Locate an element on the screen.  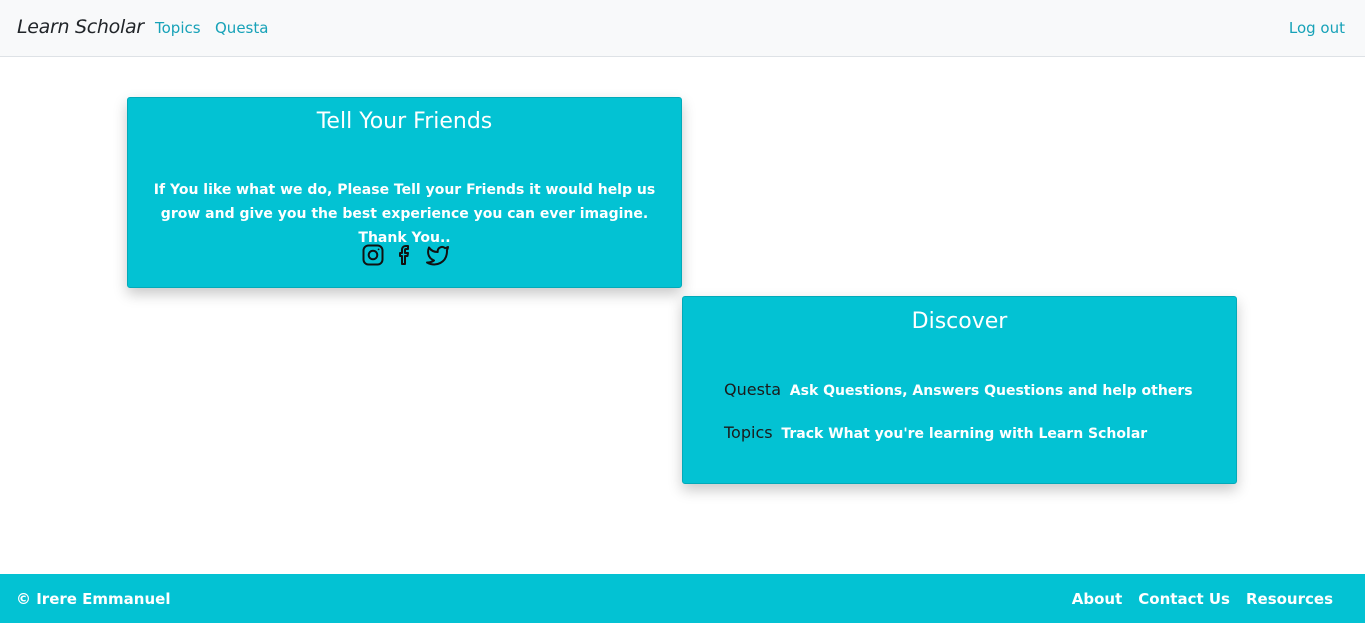
facebook-icon is located at coordinates (405, 255).